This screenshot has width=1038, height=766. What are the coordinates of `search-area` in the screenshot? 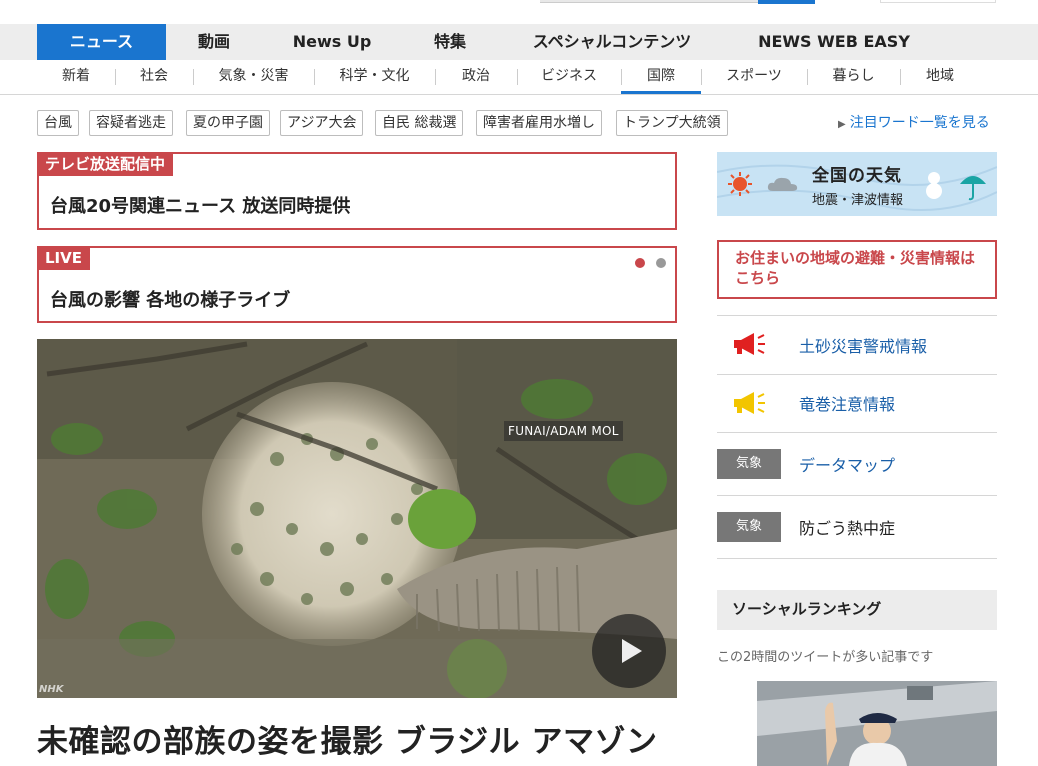 It's located at (677, 2).